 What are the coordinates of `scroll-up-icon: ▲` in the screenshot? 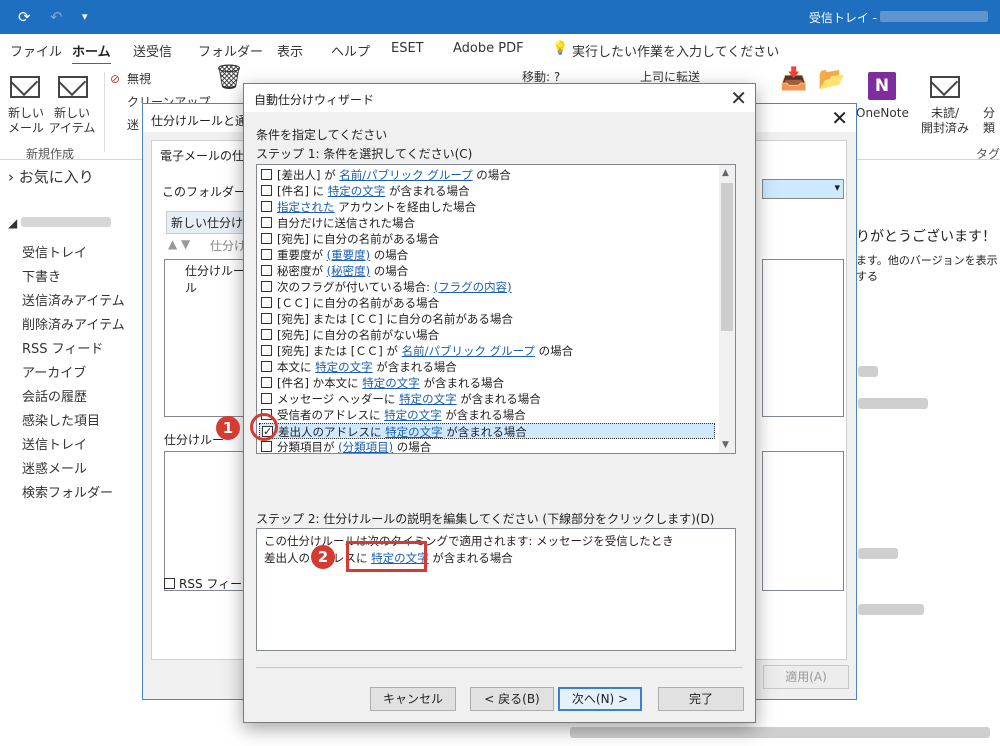 It's located at (725, 173).